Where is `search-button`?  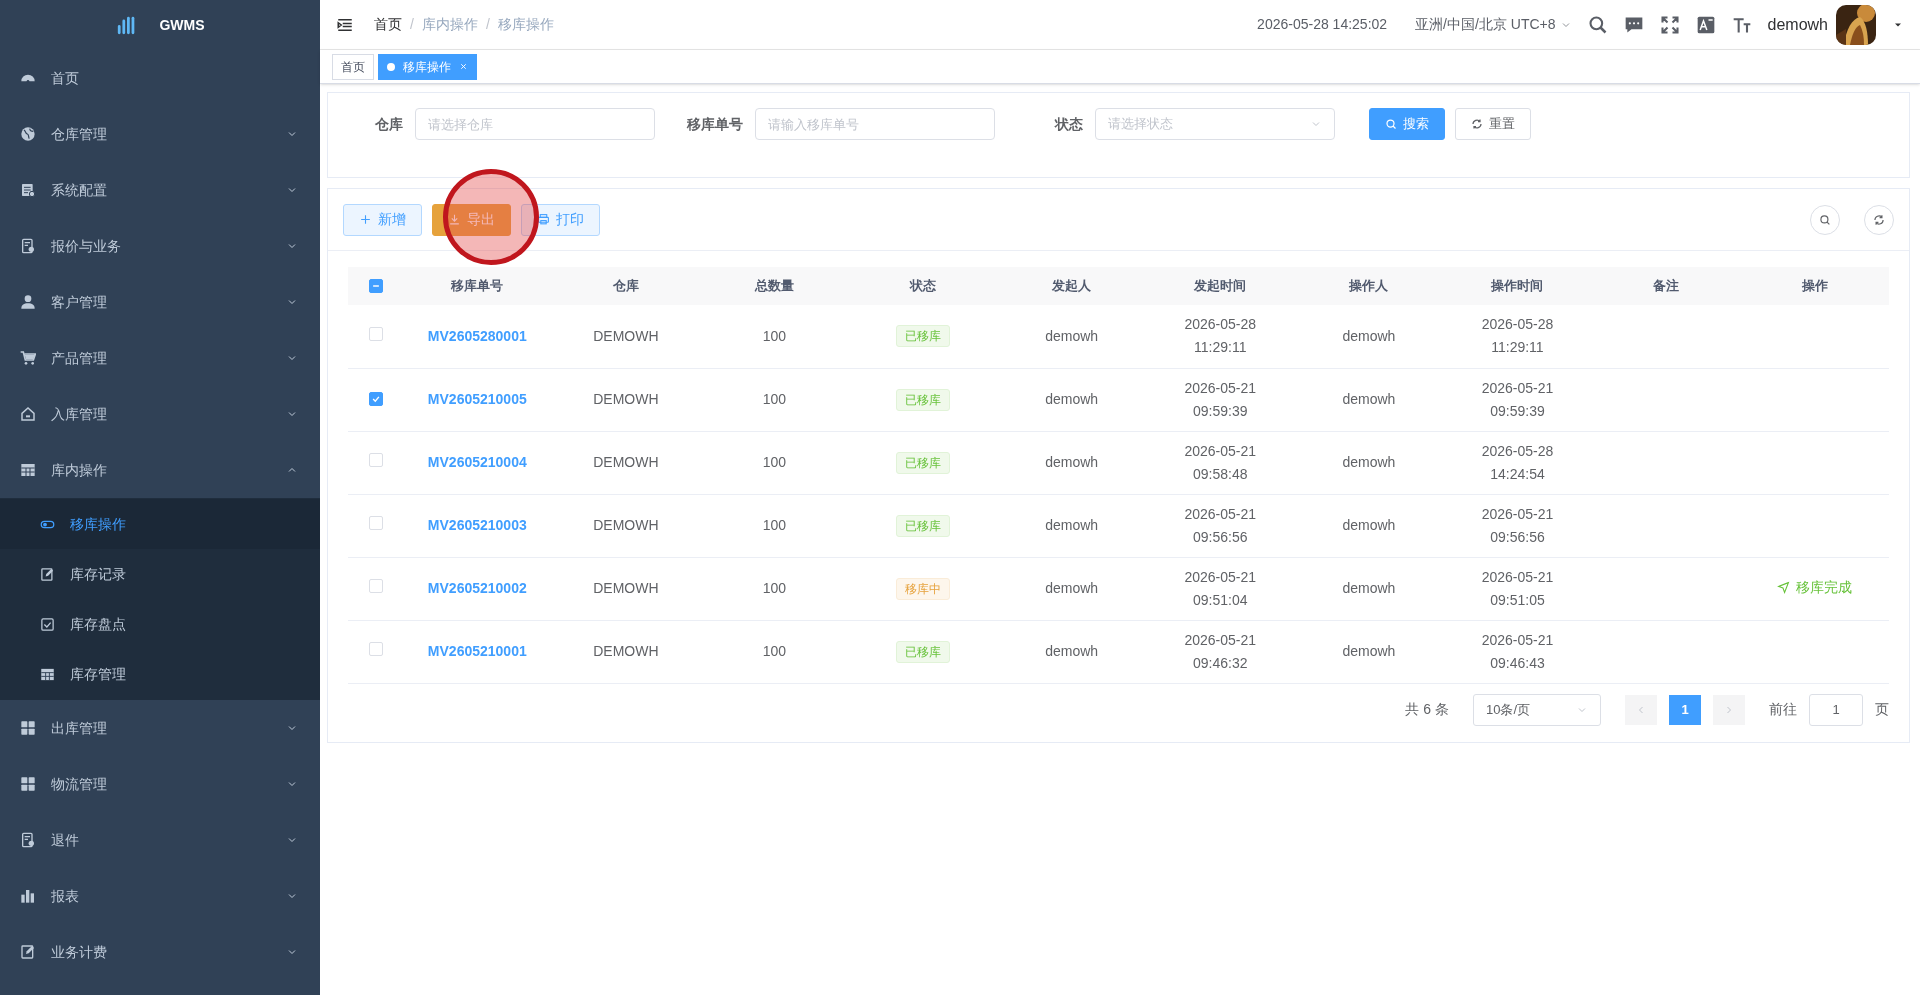
search-button is located at coordinates (1597, 24).